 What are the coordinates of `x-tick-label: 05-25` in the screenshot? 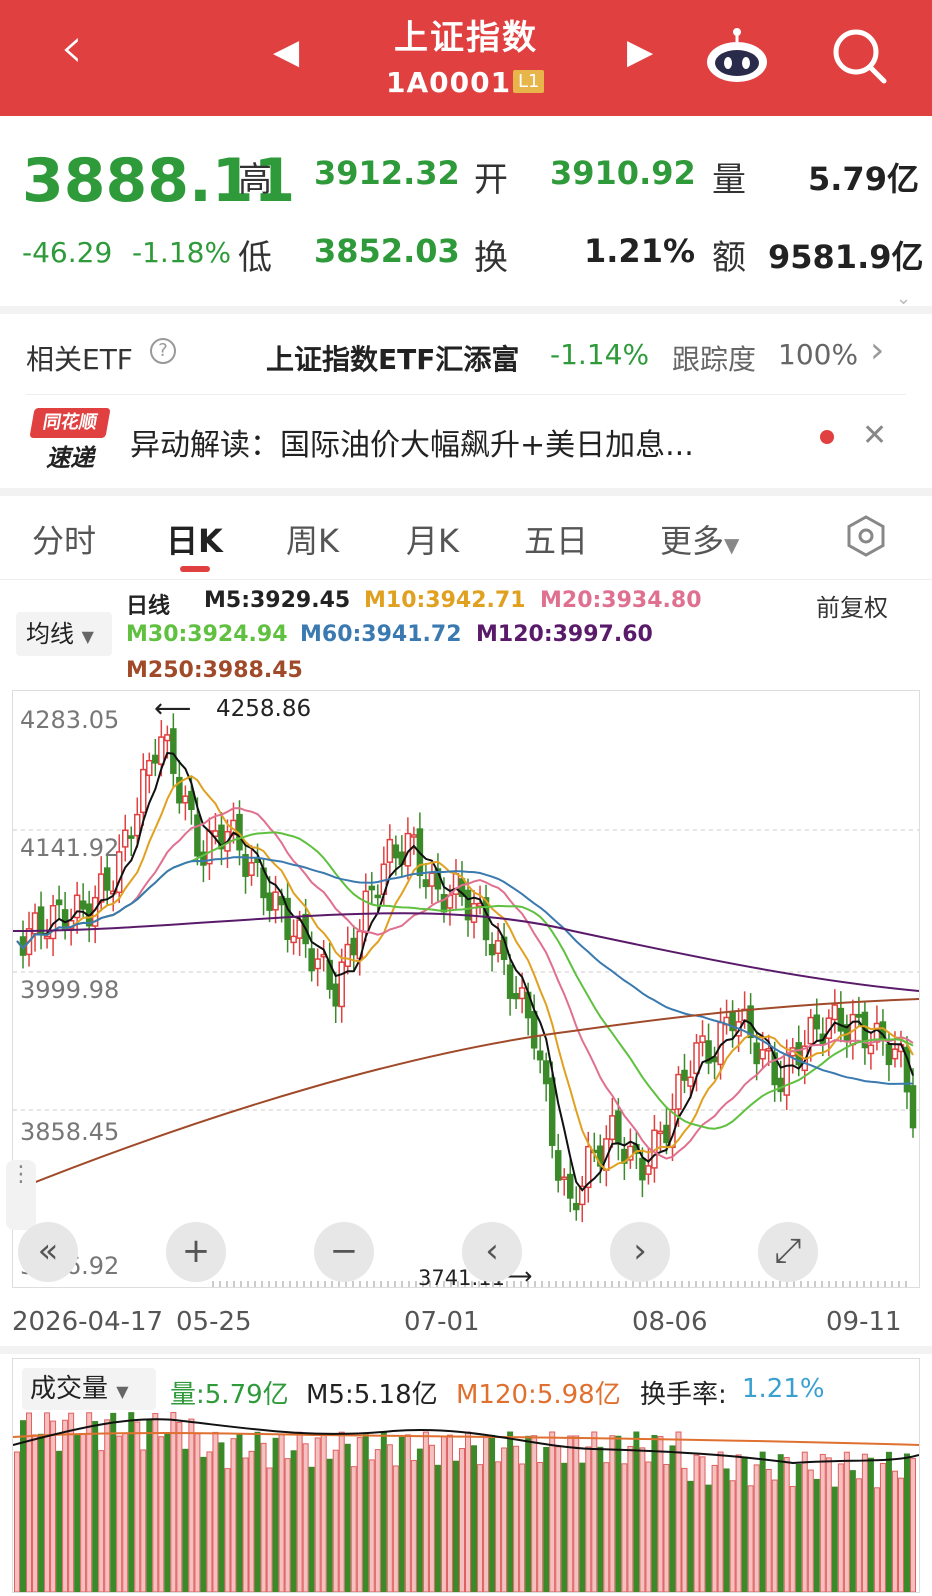 It's located at (214, 1322).